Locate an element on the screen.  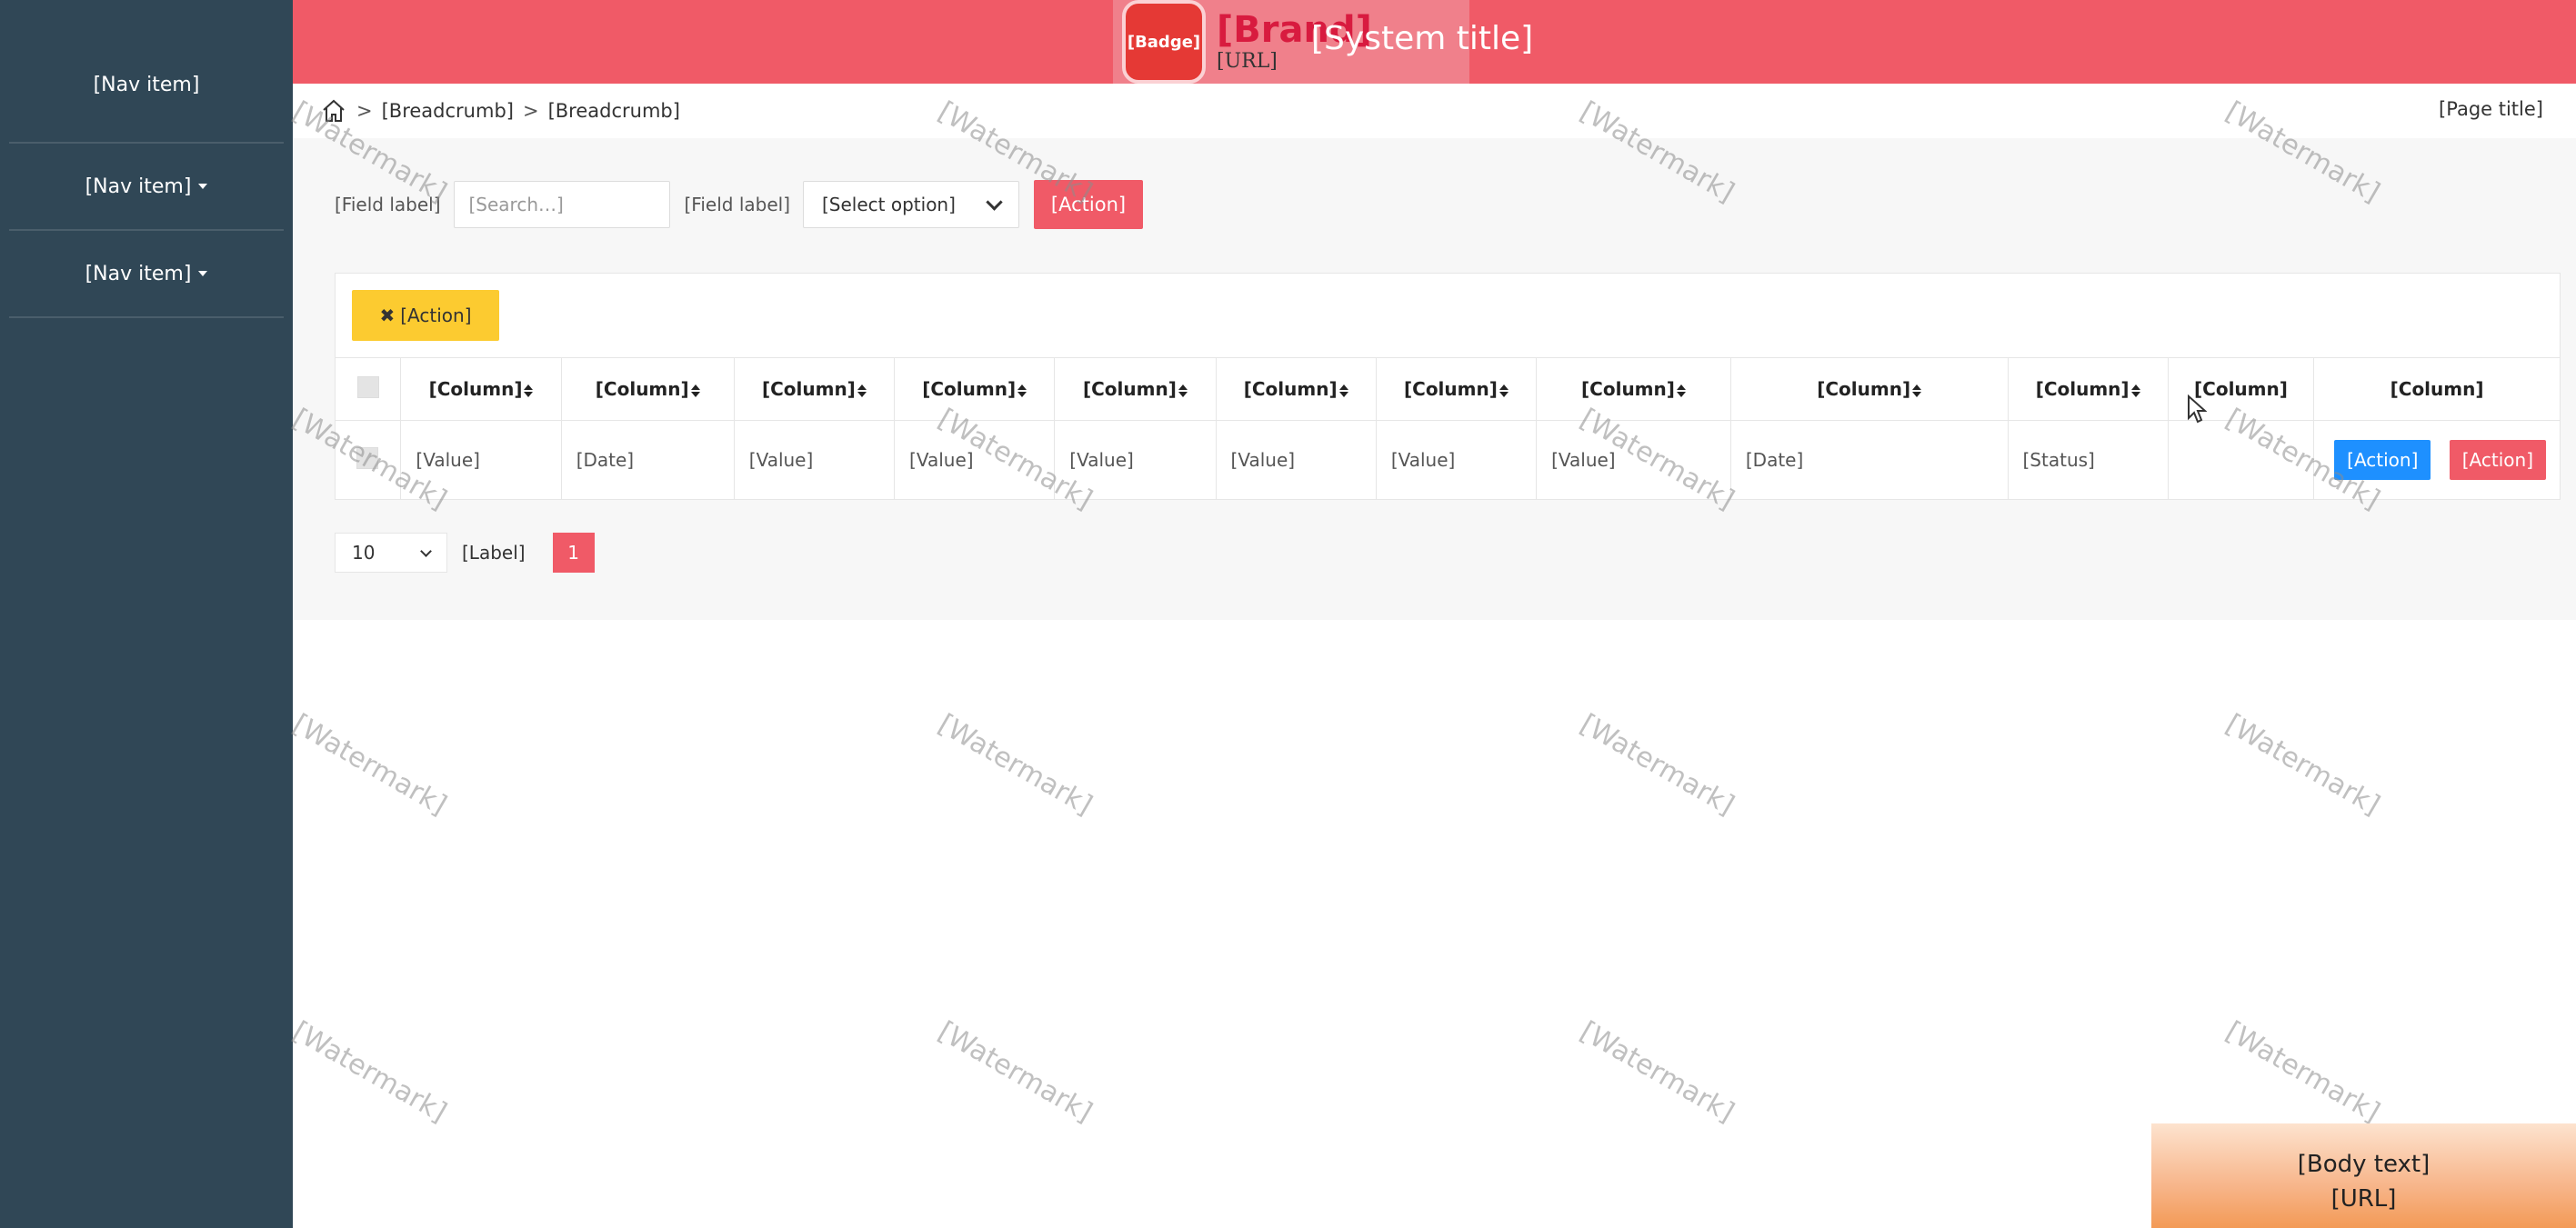
delete-button: [Action] is located at coordinates (2497, 460).